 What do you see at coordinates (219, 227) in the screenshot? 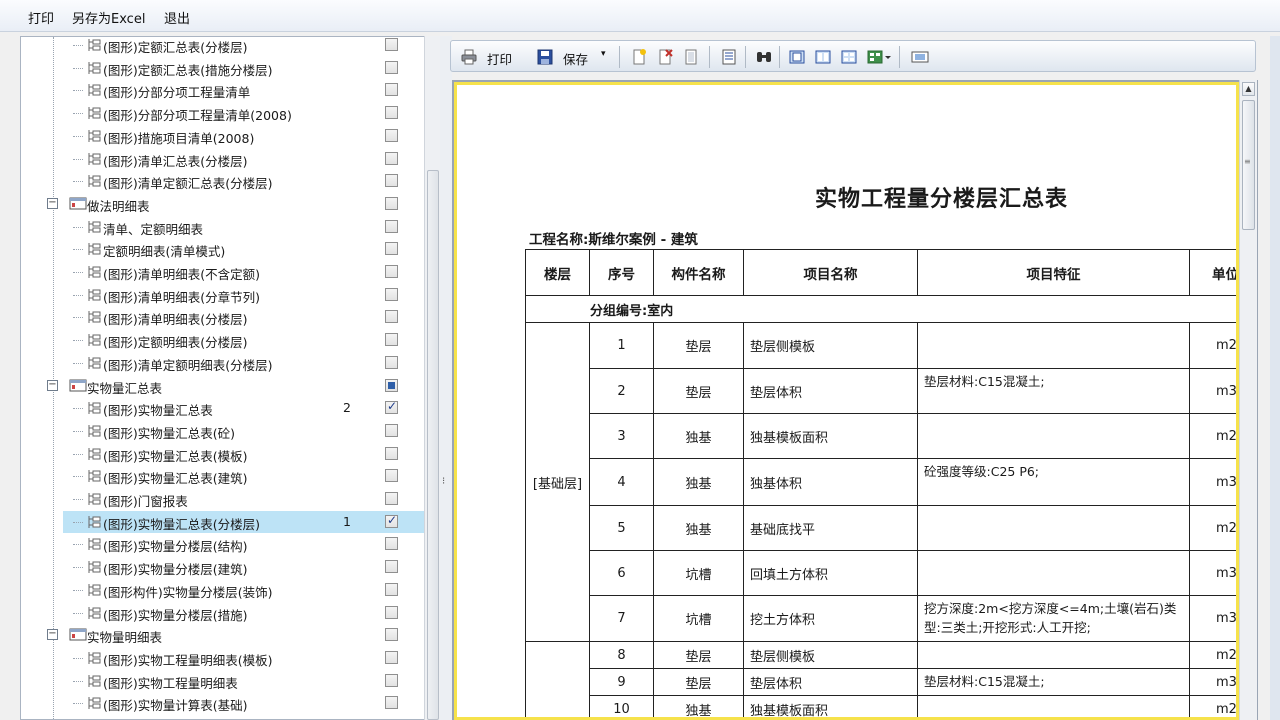
I see `tree-item: 清单、定额明细表` at bounding box center [219, 227].